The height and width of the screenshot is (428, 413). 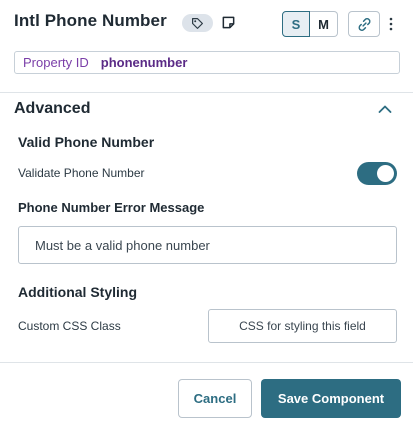 What do you see at coordinates (207, 62) in the screenshot?
I see `property-id-field: Property ID phonenumber` at bounding box center [207, 62].